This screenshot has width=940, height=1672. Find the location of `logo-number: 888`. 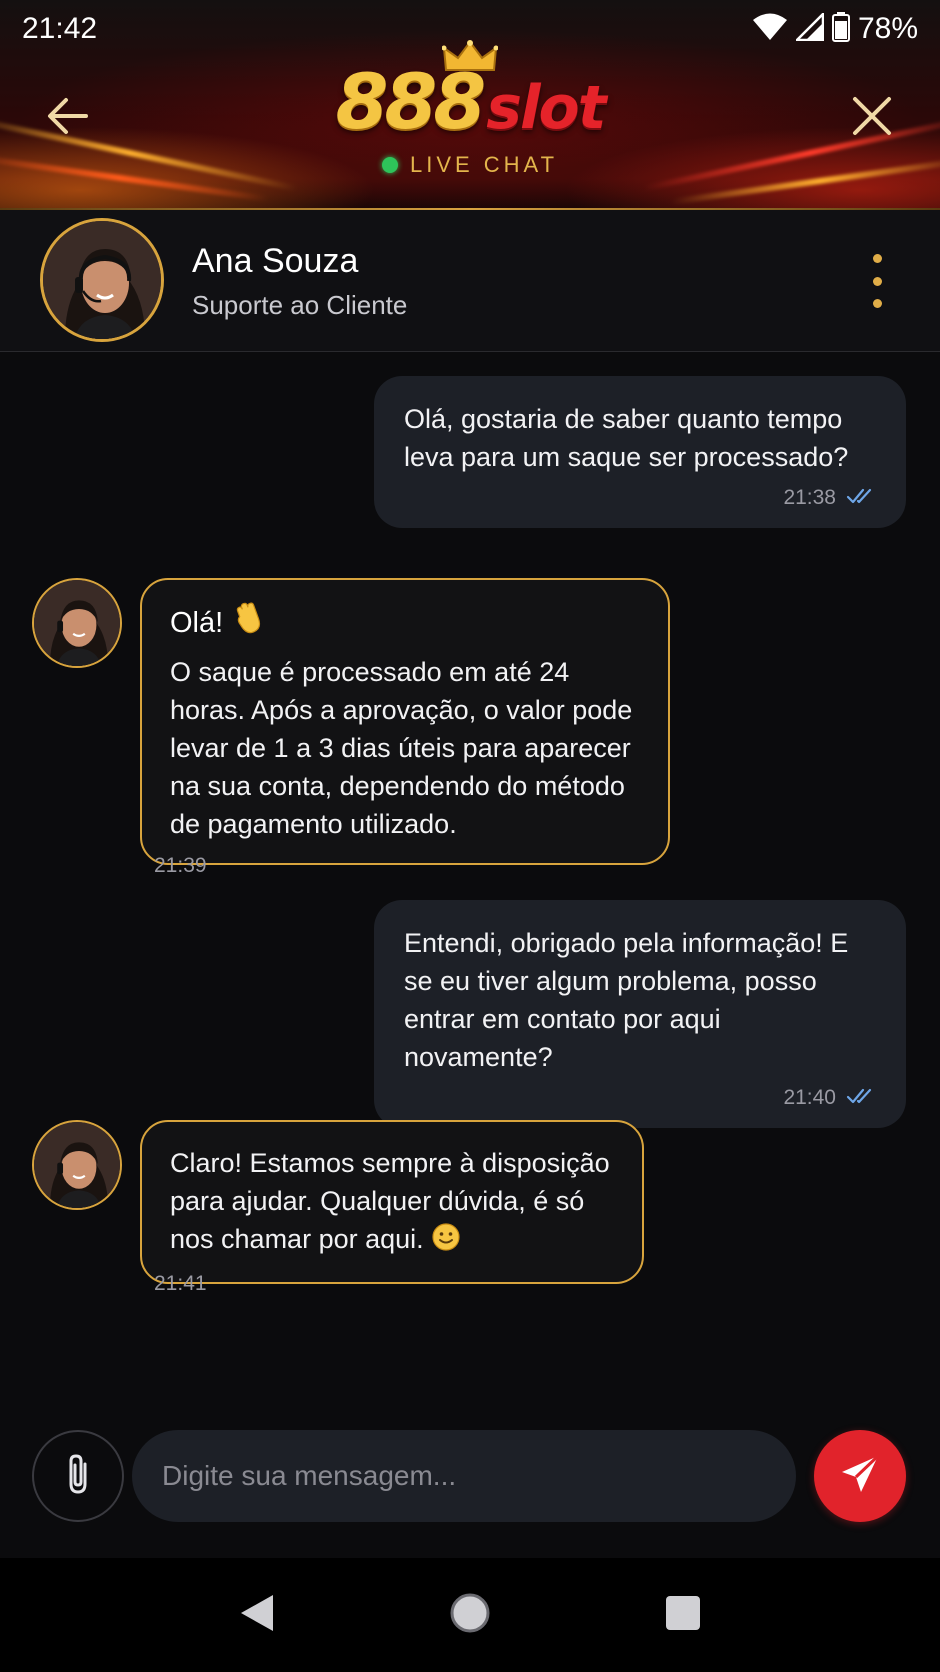

logo-number: 888 is located at coordinates (411, 101).